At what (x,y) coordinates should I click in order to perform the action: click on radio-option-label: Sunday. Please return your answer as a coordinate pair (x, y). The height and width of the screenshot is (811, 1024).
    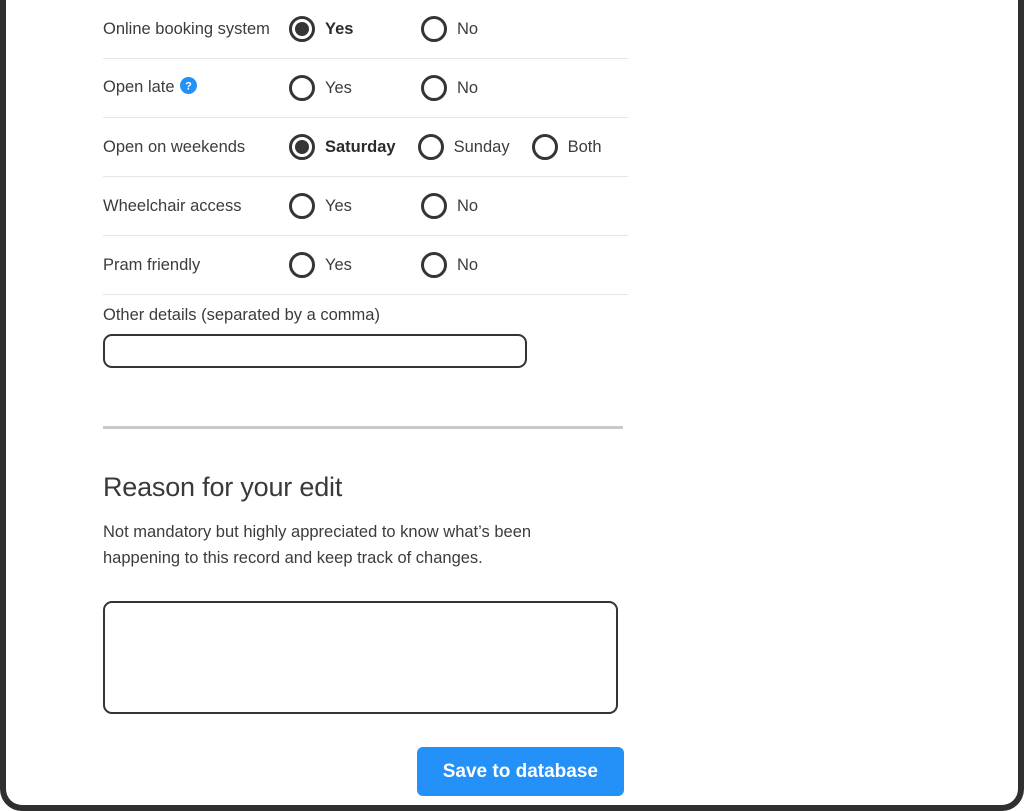
    Looking at the image, I should click on (481, 146).